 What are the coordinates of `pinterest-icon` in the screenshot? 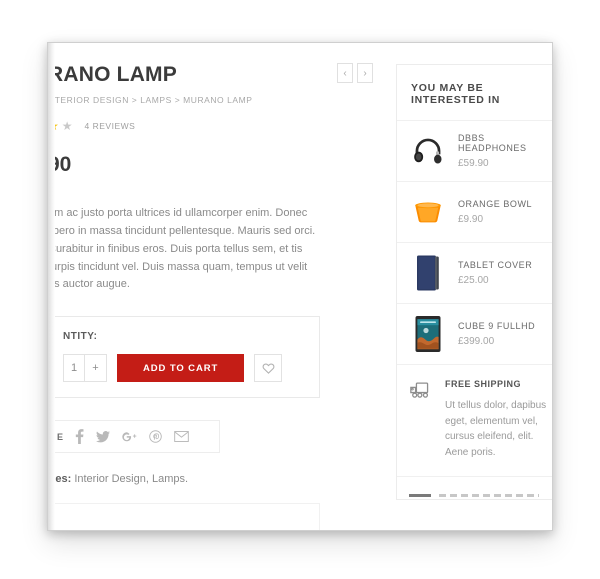 It's located at (156, 436).